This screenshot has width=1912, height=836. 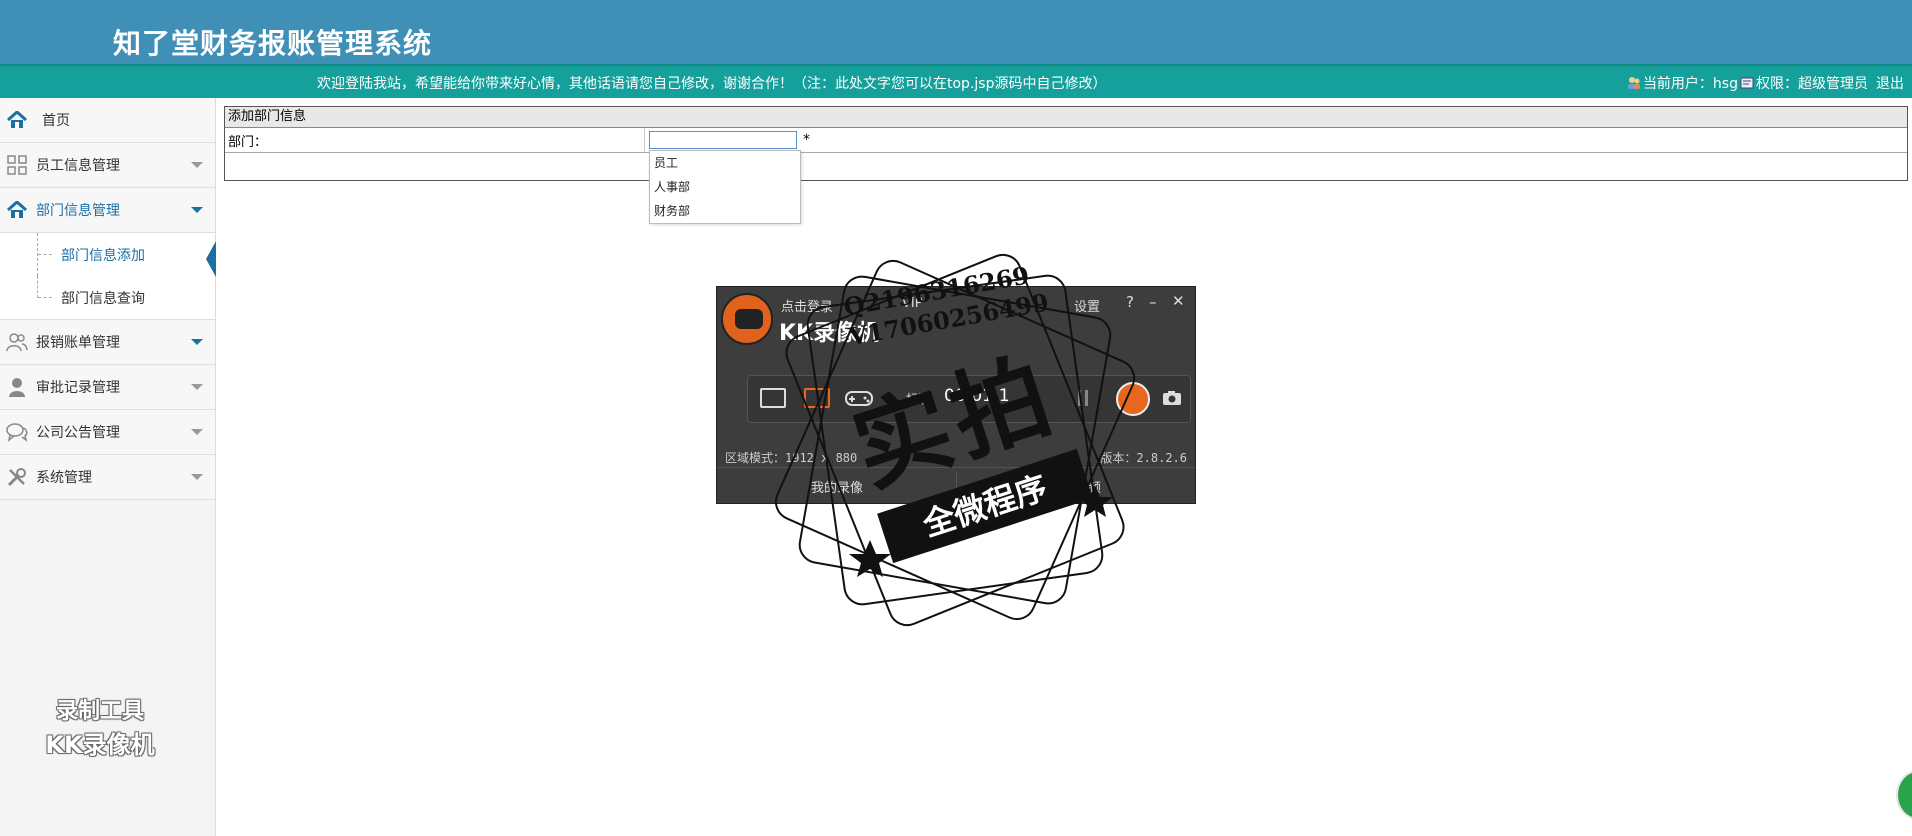 What do you see at coordinates (78, 166) in the screenshot?
I see `sidebar-item-label: 员工信息管理` at bounding box center [78, 166].